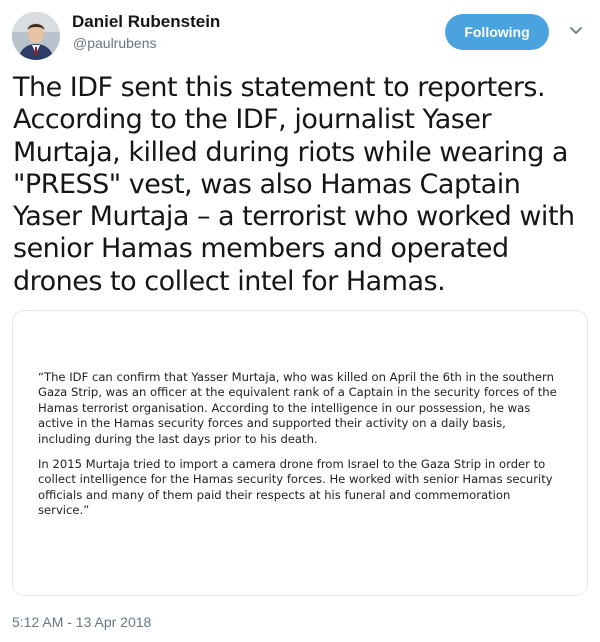 The height and width of the screenshot is (642, 600). What do you see at coordinates (497, 32) in the screenshot?
I see `following-button: Following` at bounding box center [497, 32].